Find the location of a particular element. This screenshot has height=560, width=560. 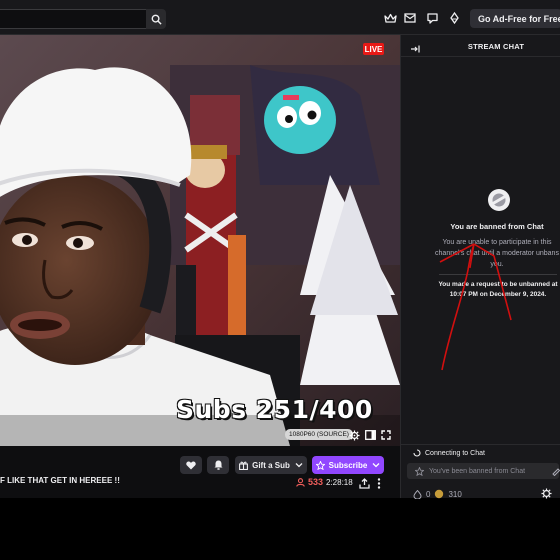

connecting-status: Connecting to Chat is located at coordinates (449, 453).